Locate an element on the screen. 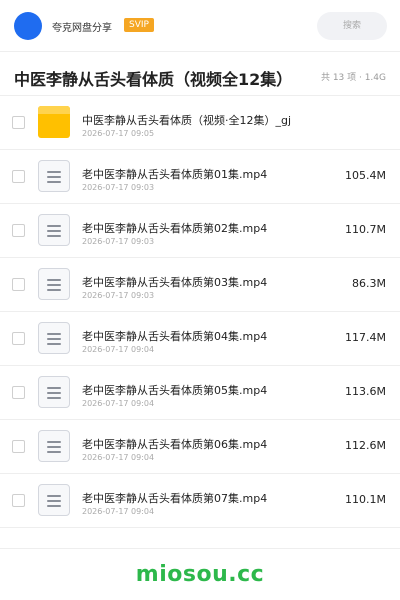  file-size: 112.6M is located at coordinates (365, 445).